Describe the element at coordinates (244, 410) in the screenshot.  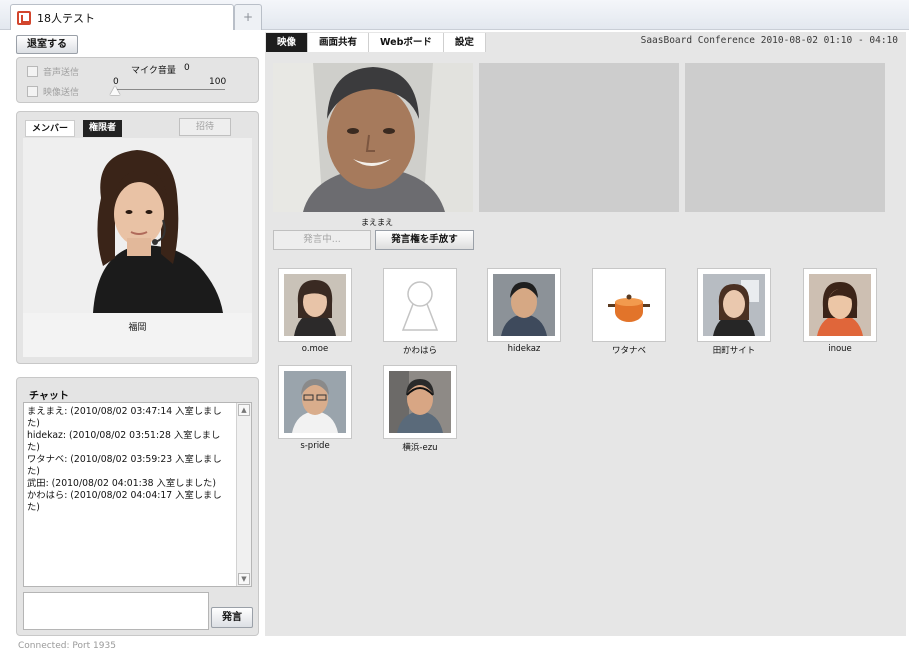
I see `scroll-up-icon: ▲` at that location.